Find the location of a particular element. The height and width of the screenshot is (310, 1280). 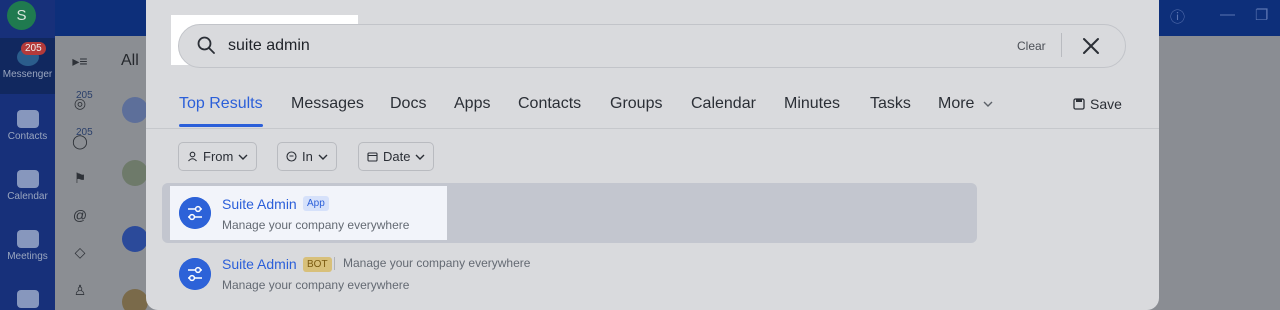

tab-contacts: Contacts is located at coordinates (549, 104).